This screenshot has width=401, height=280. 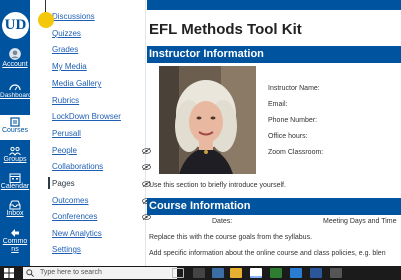 What do you see at coordinates (64, 150) in the screenshot?
I see `course-nav-people: People` at bounding box center [64, 150].